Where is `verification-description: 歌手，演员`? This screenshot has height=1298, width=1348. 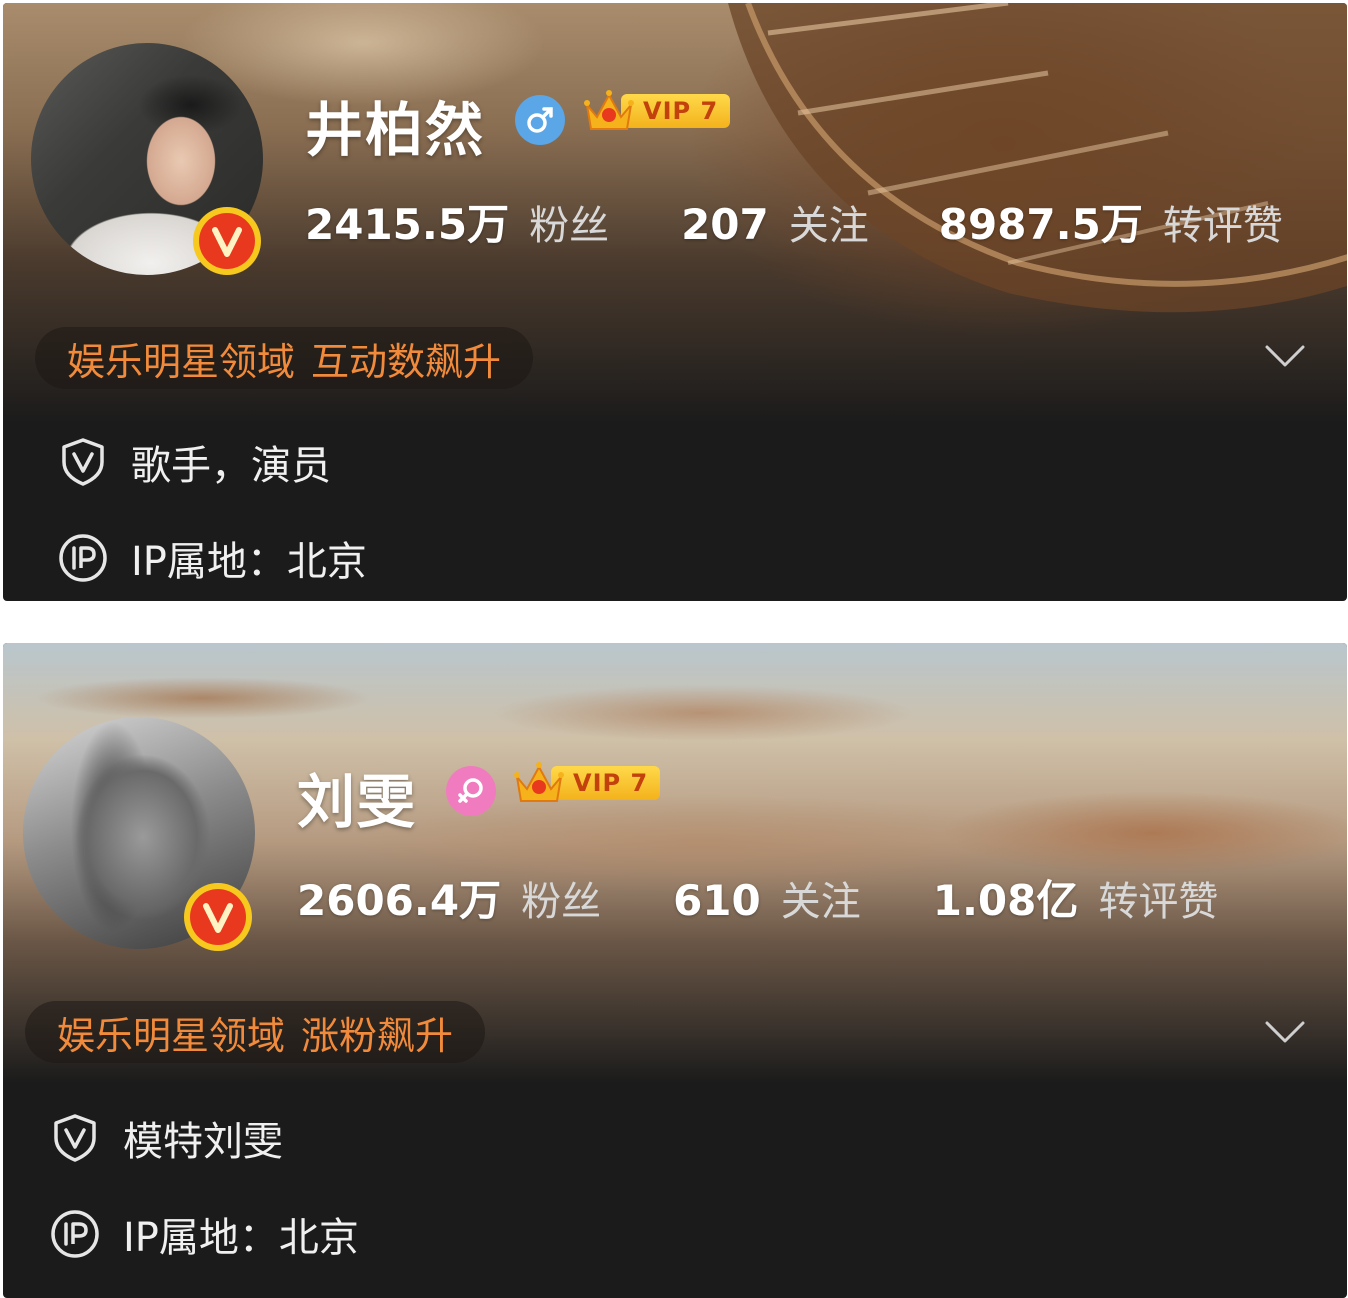 verification-description: 歌手，演员 is located at coordinates (231, 466).